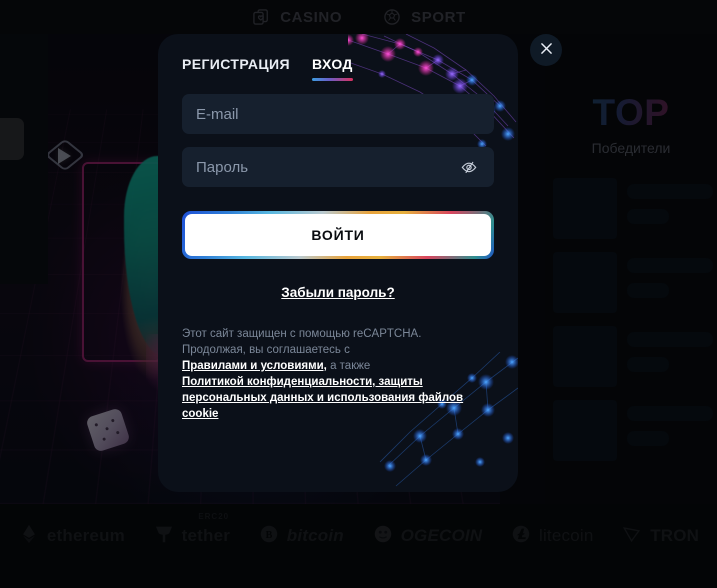 This screenshot has height=588, width=717. I want to click on eye-slash-icon, so click(469, 167).